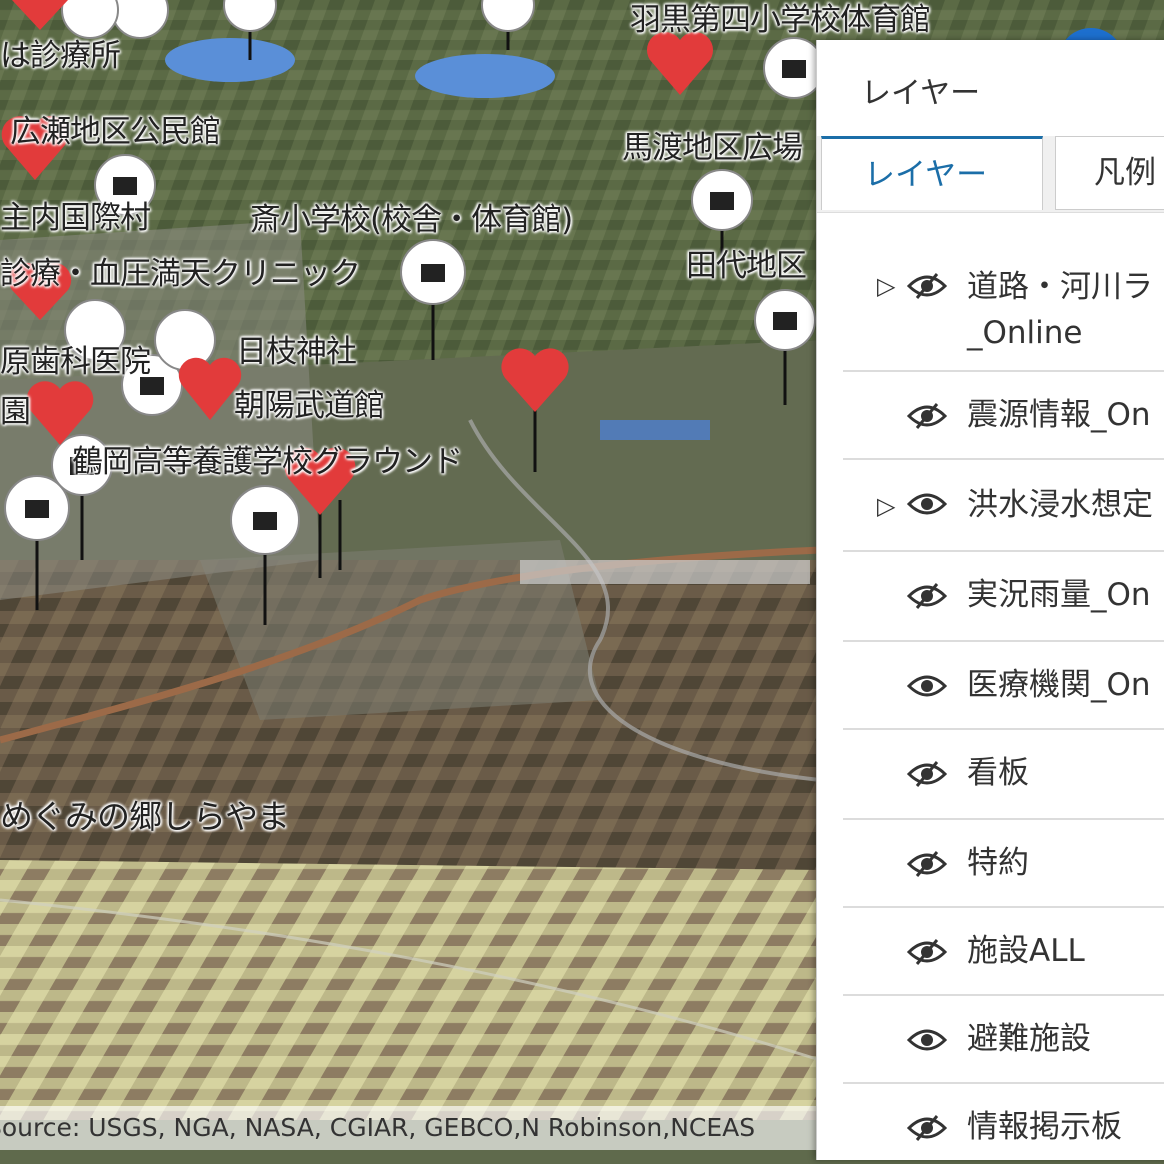 The height and width of the screenshot is (1164, 1164). I want to click on layer-item: 情報掲示板, so click(1003, 1122).